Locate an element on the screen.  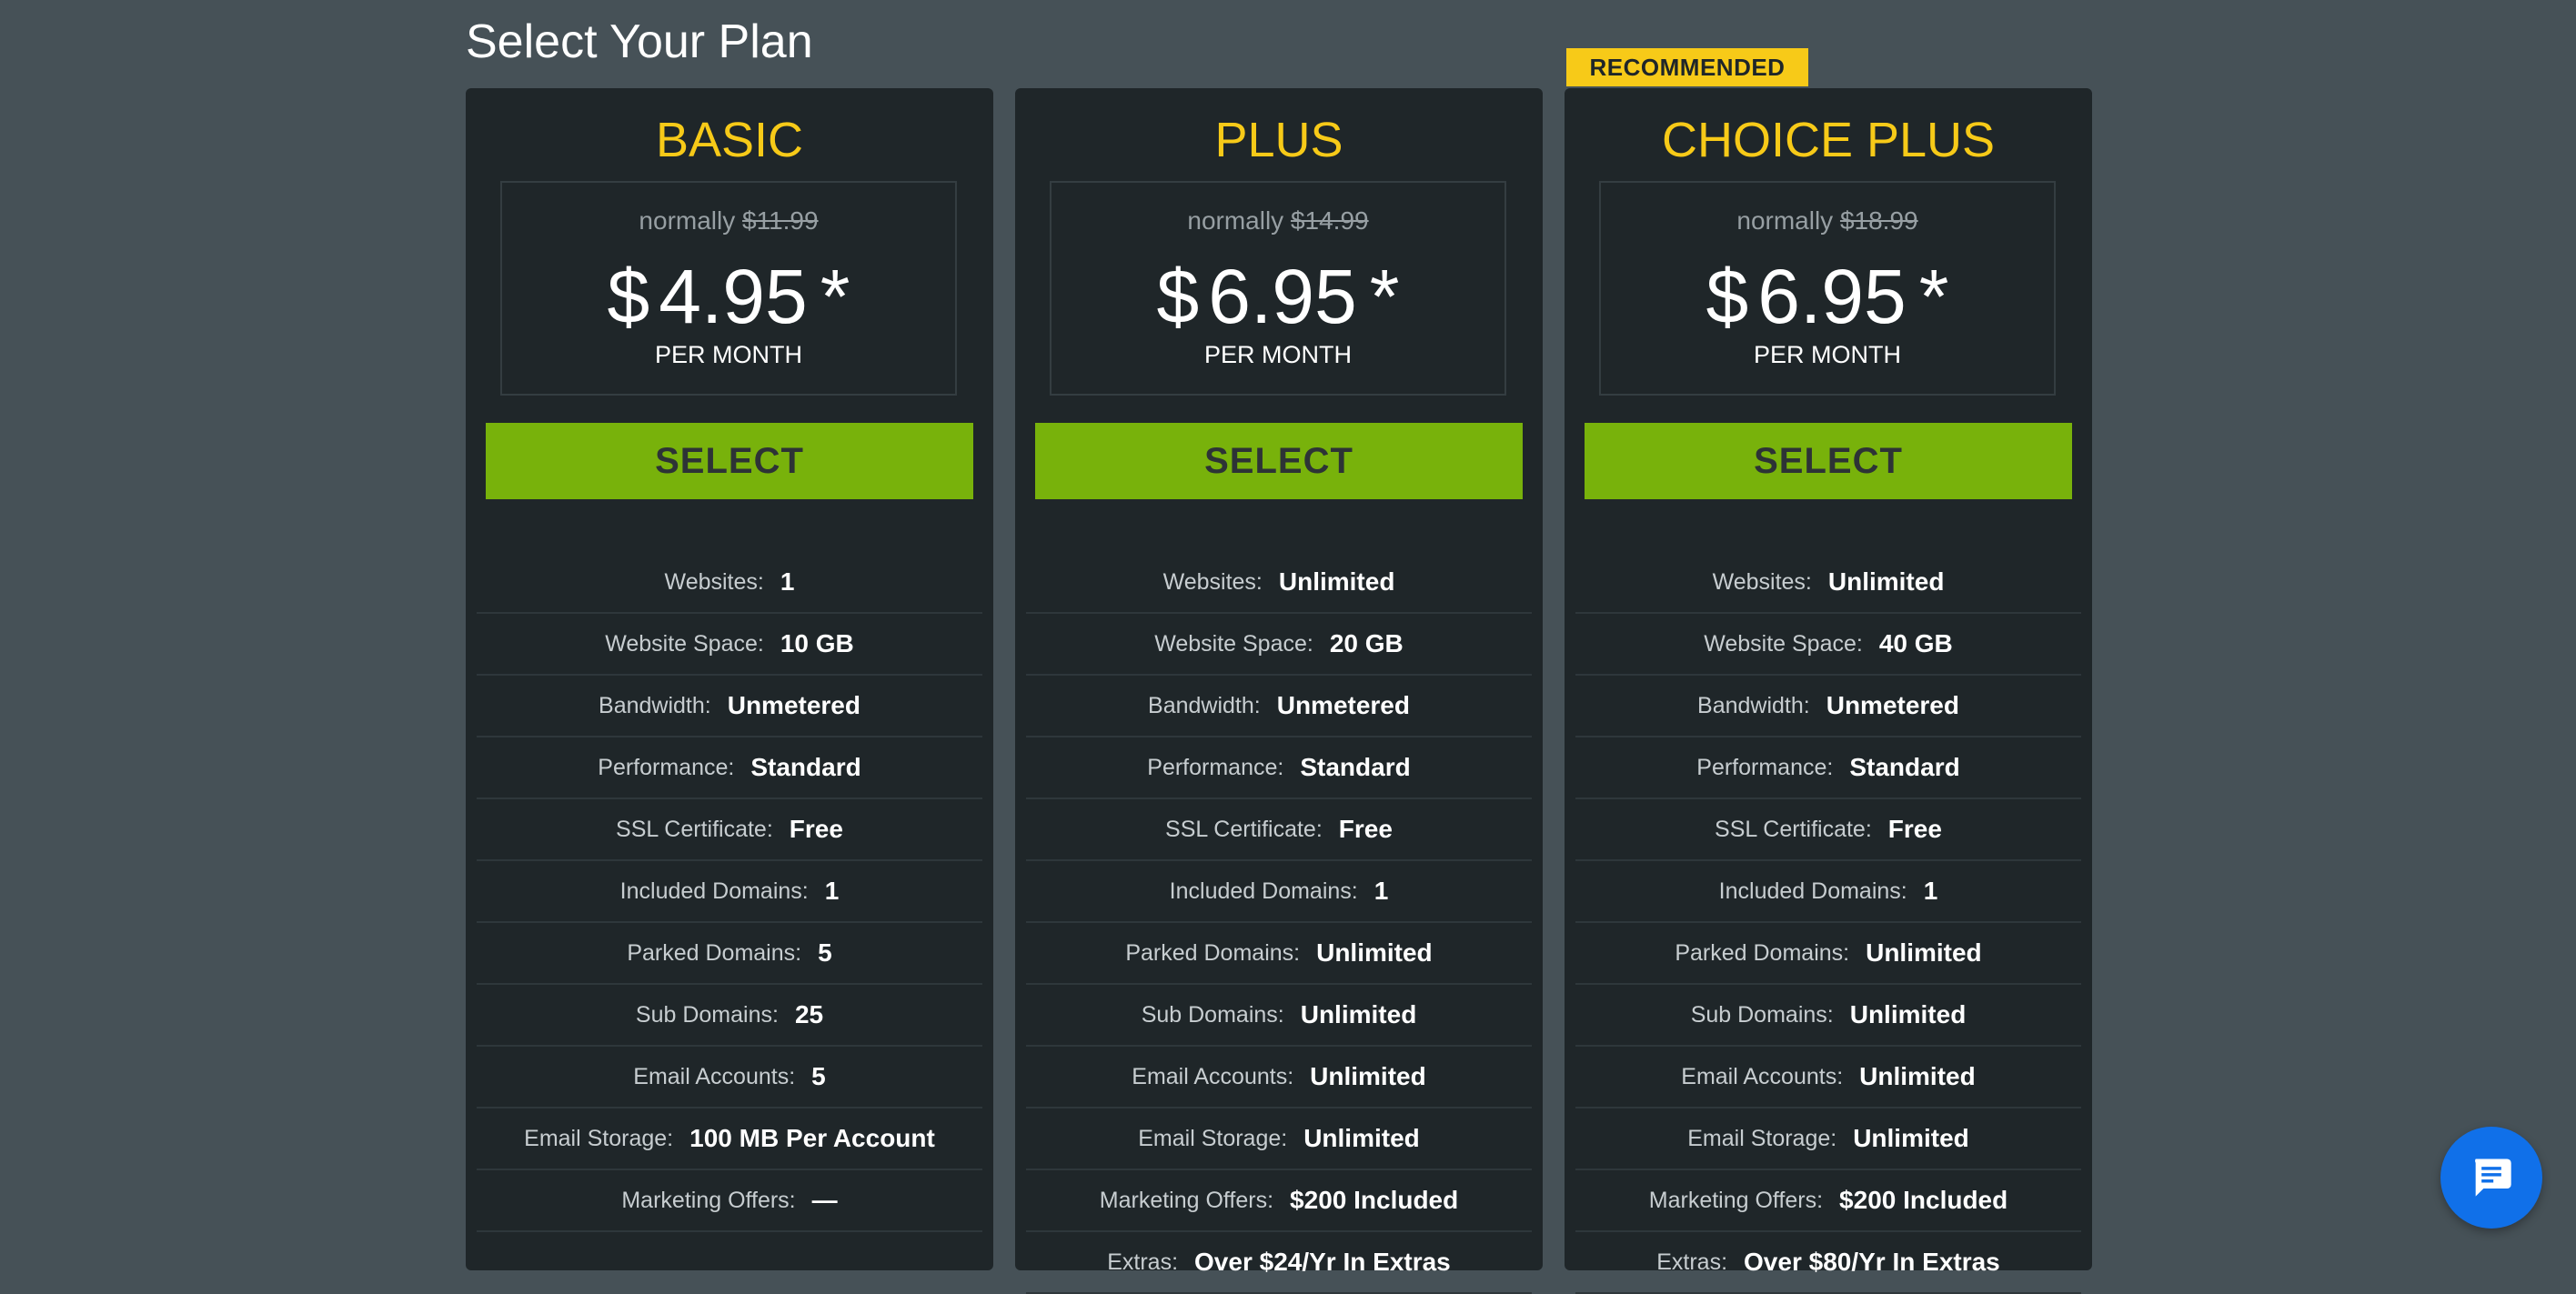
price-box: normally $18.99 $6.95 * PER MONTH is located at coordinates (1827, 288).